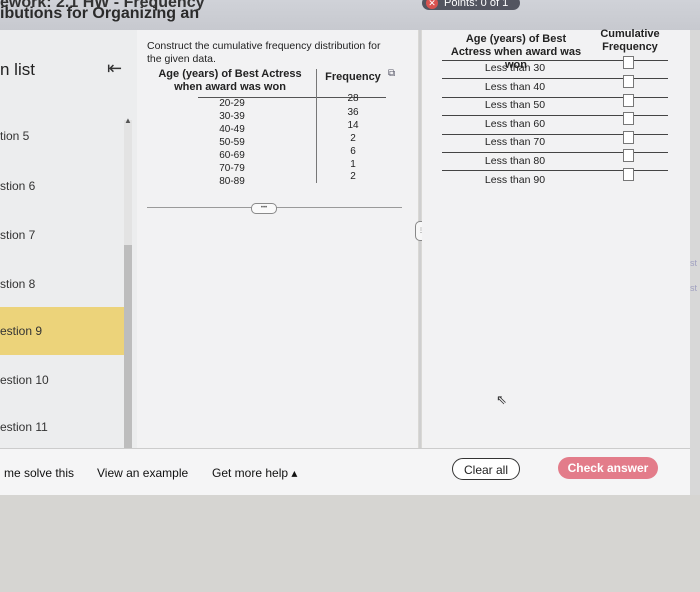 The image size is (700, 592). Describe the element at coordinates (18, 235) in the screenshot. I see `sidebar-item-label: stion 7` at that location.